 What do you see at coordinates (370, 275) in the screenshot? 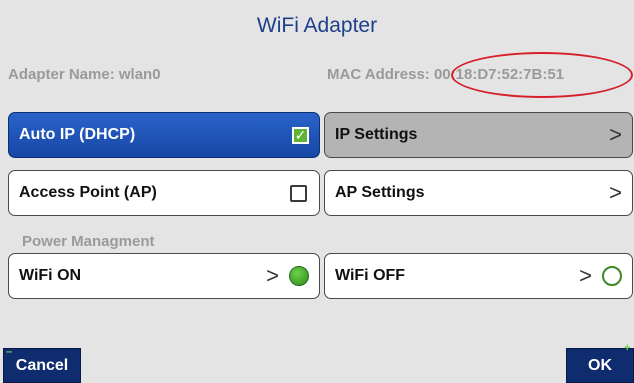
I see `wifi-off-label: WiFi OFF` at bounding box center [370, 275].